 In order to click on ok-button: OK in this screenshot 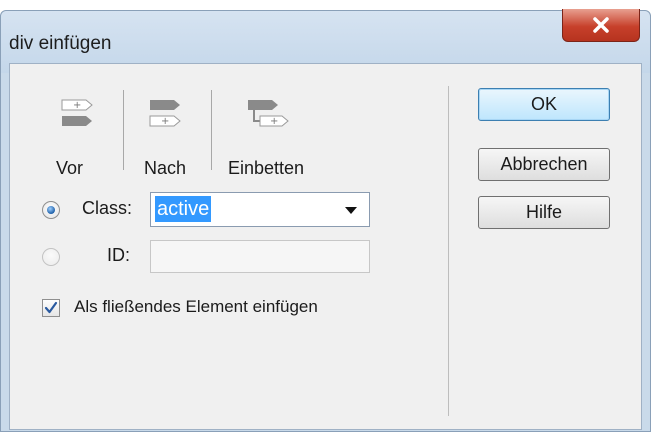, I will do `click(544, 104)`.